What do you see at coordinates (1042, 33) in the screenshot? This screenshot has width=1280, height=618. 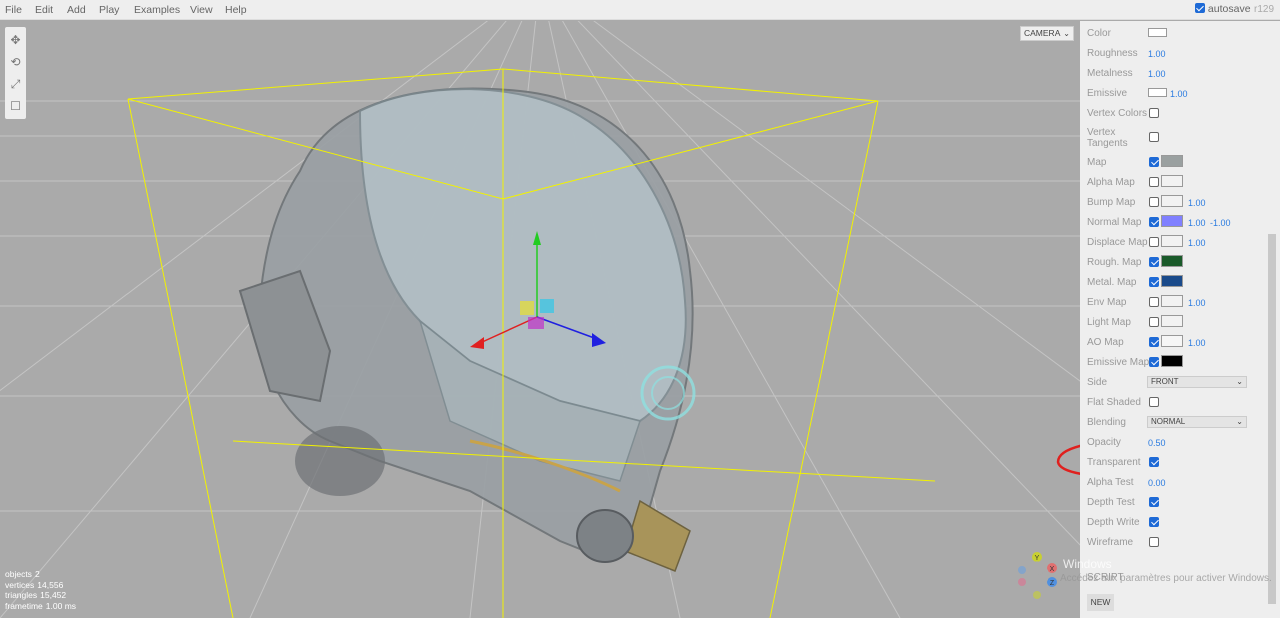 I see `camera-select-value: CAMERA` at bounding box center [1042, 33].